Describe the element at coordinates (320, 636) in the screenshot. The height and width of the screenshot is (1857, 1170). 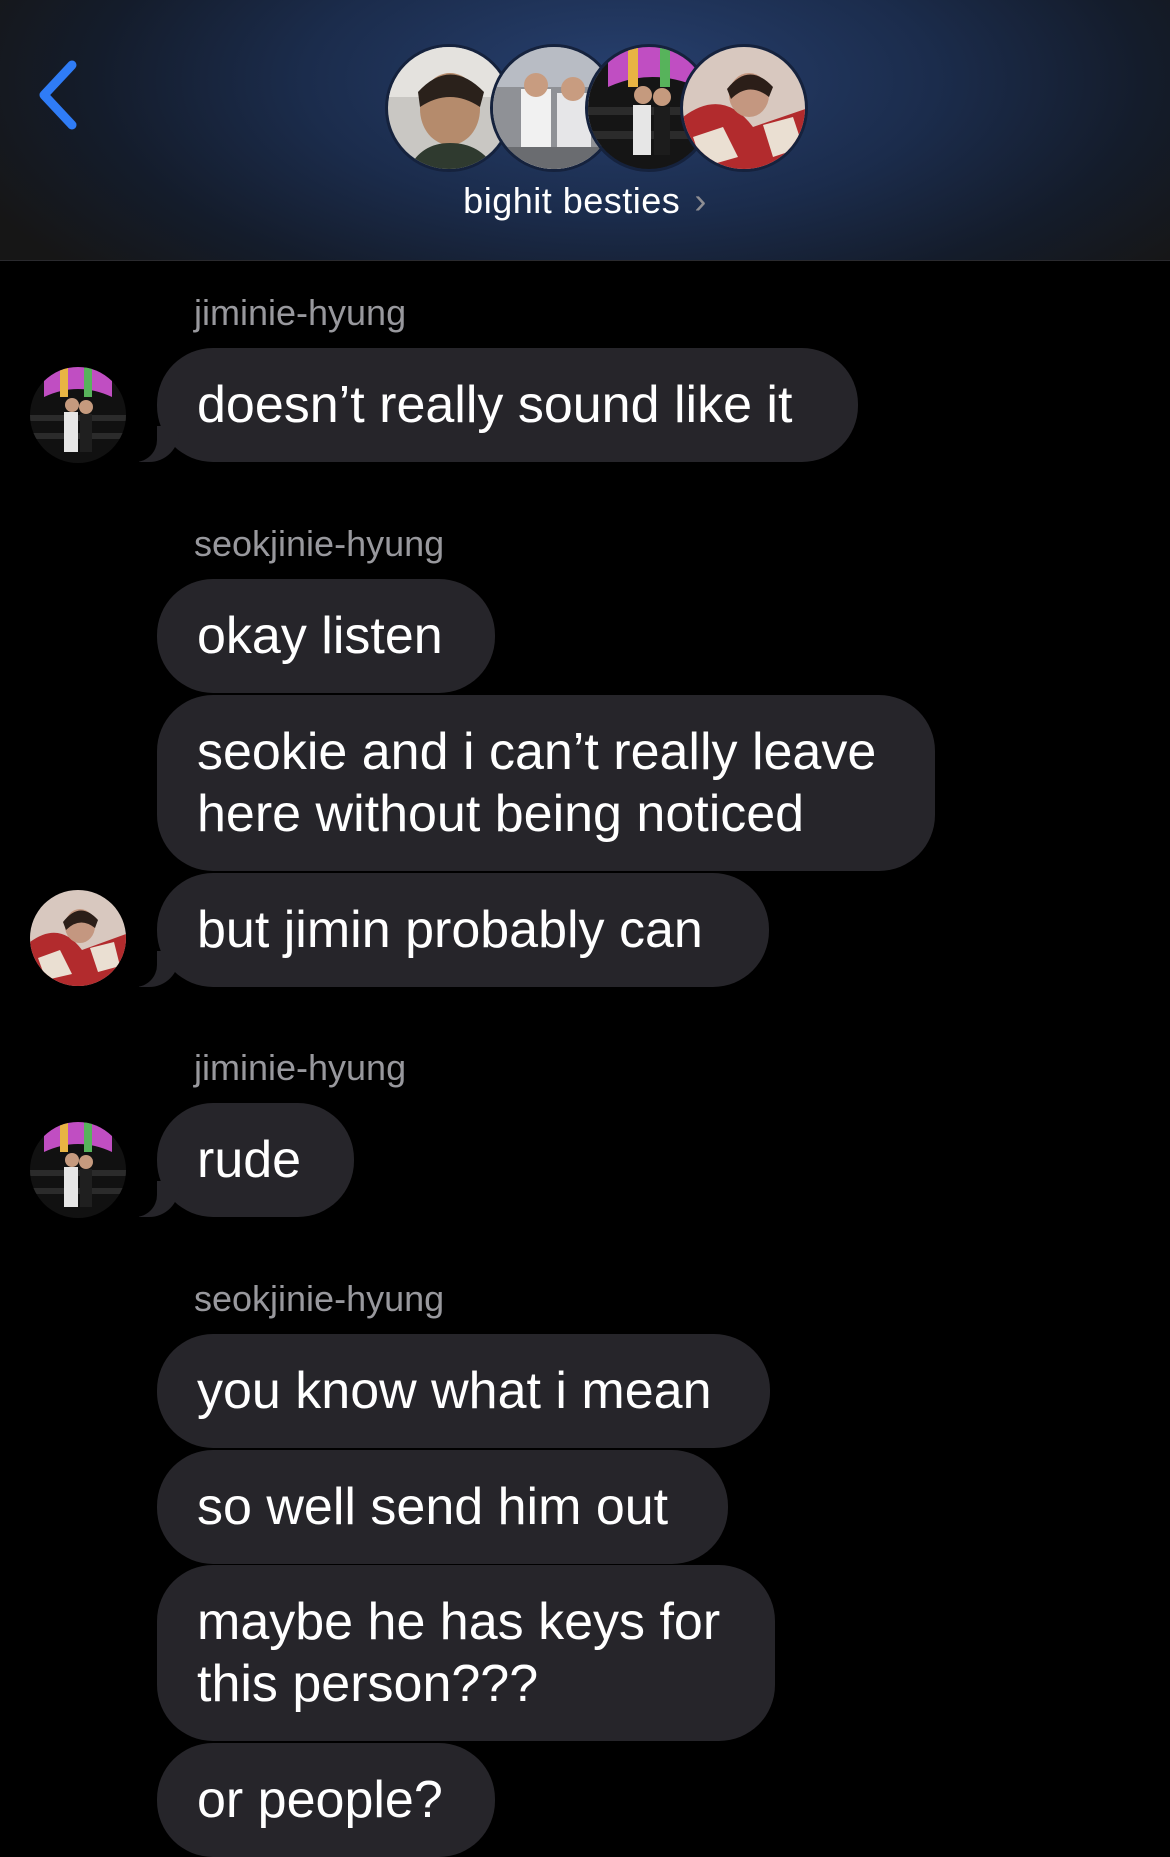
I see `message-text: okay listen` at that location.